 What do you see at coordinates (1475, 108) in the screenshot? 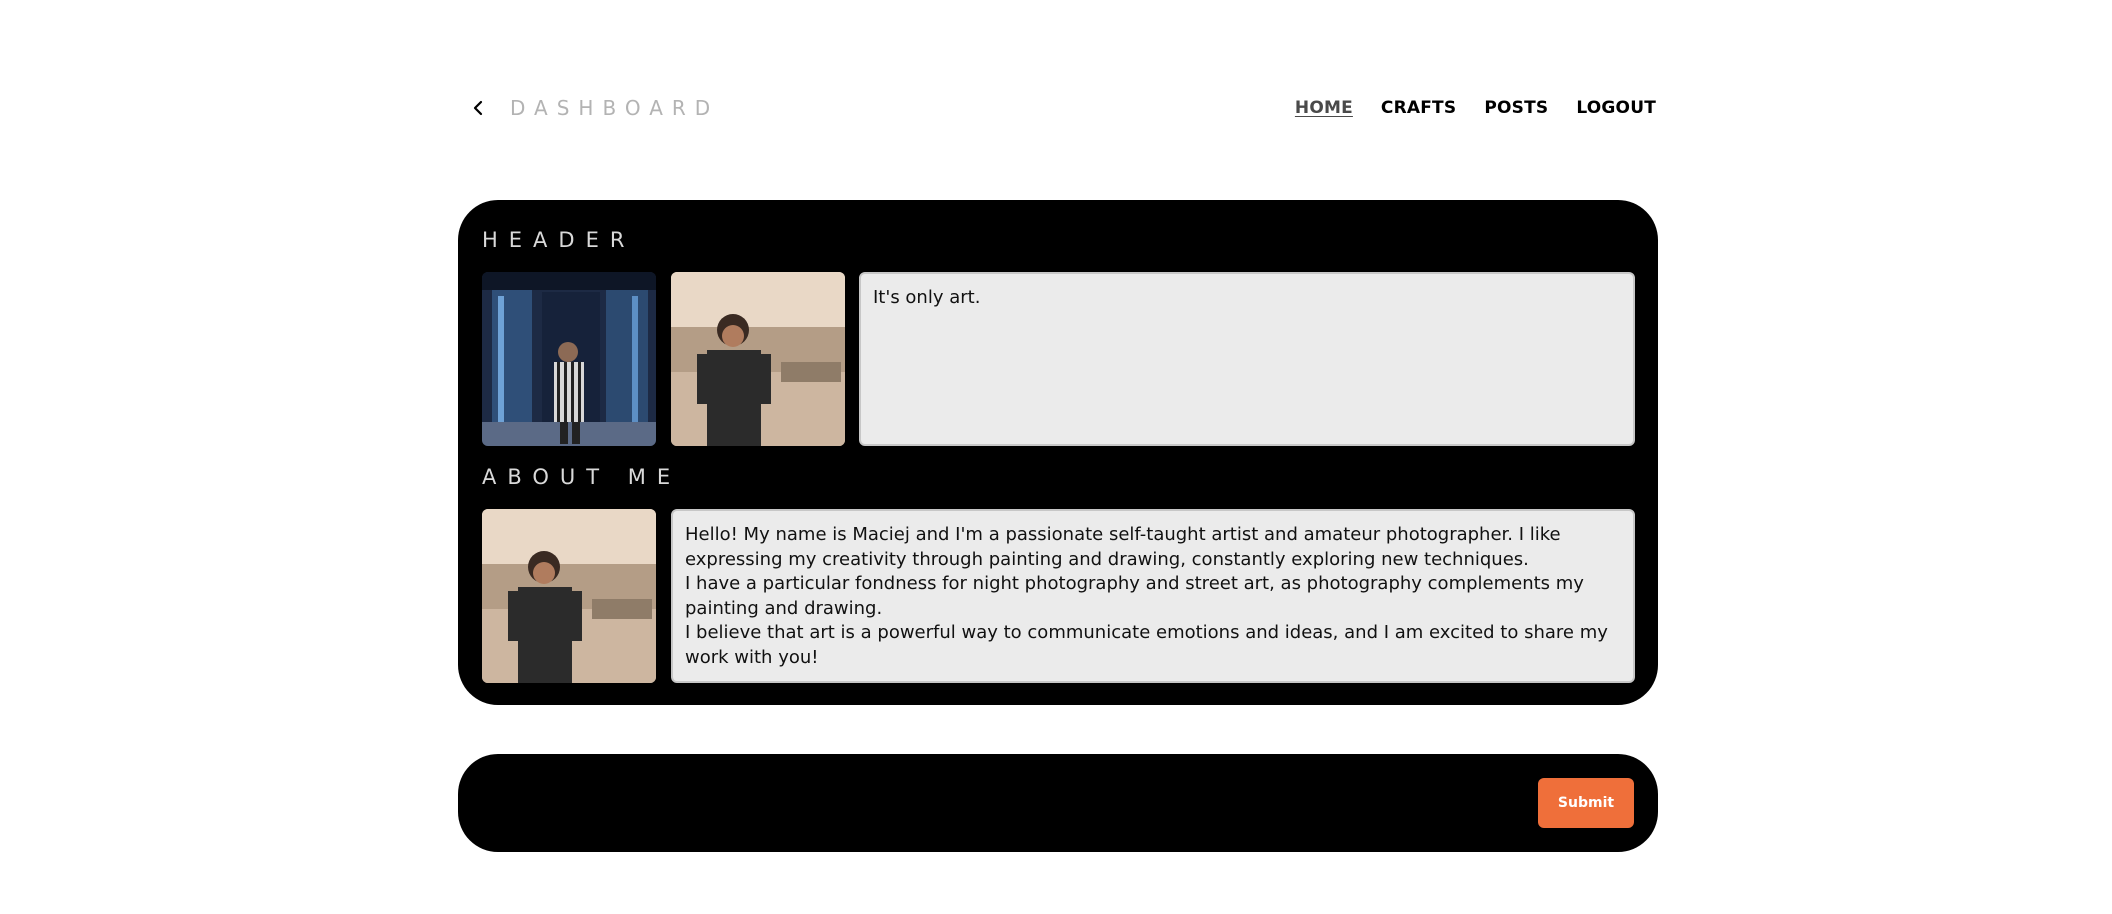
I see `main-nav: HOME CRAFTS POSTS LOGOUT` at bounding box center [1475, 108].